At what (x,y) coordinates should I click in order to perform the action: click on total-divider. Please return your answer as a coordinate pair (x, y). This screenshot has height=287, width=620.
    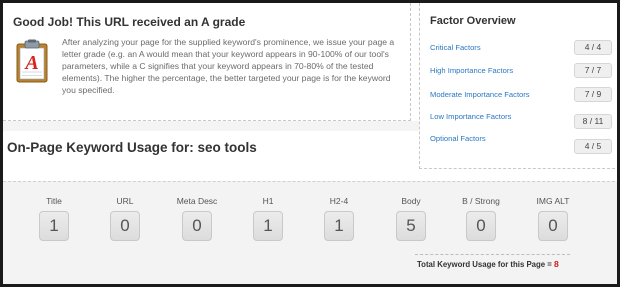
    Looking at the image, I should click on (492, 254).